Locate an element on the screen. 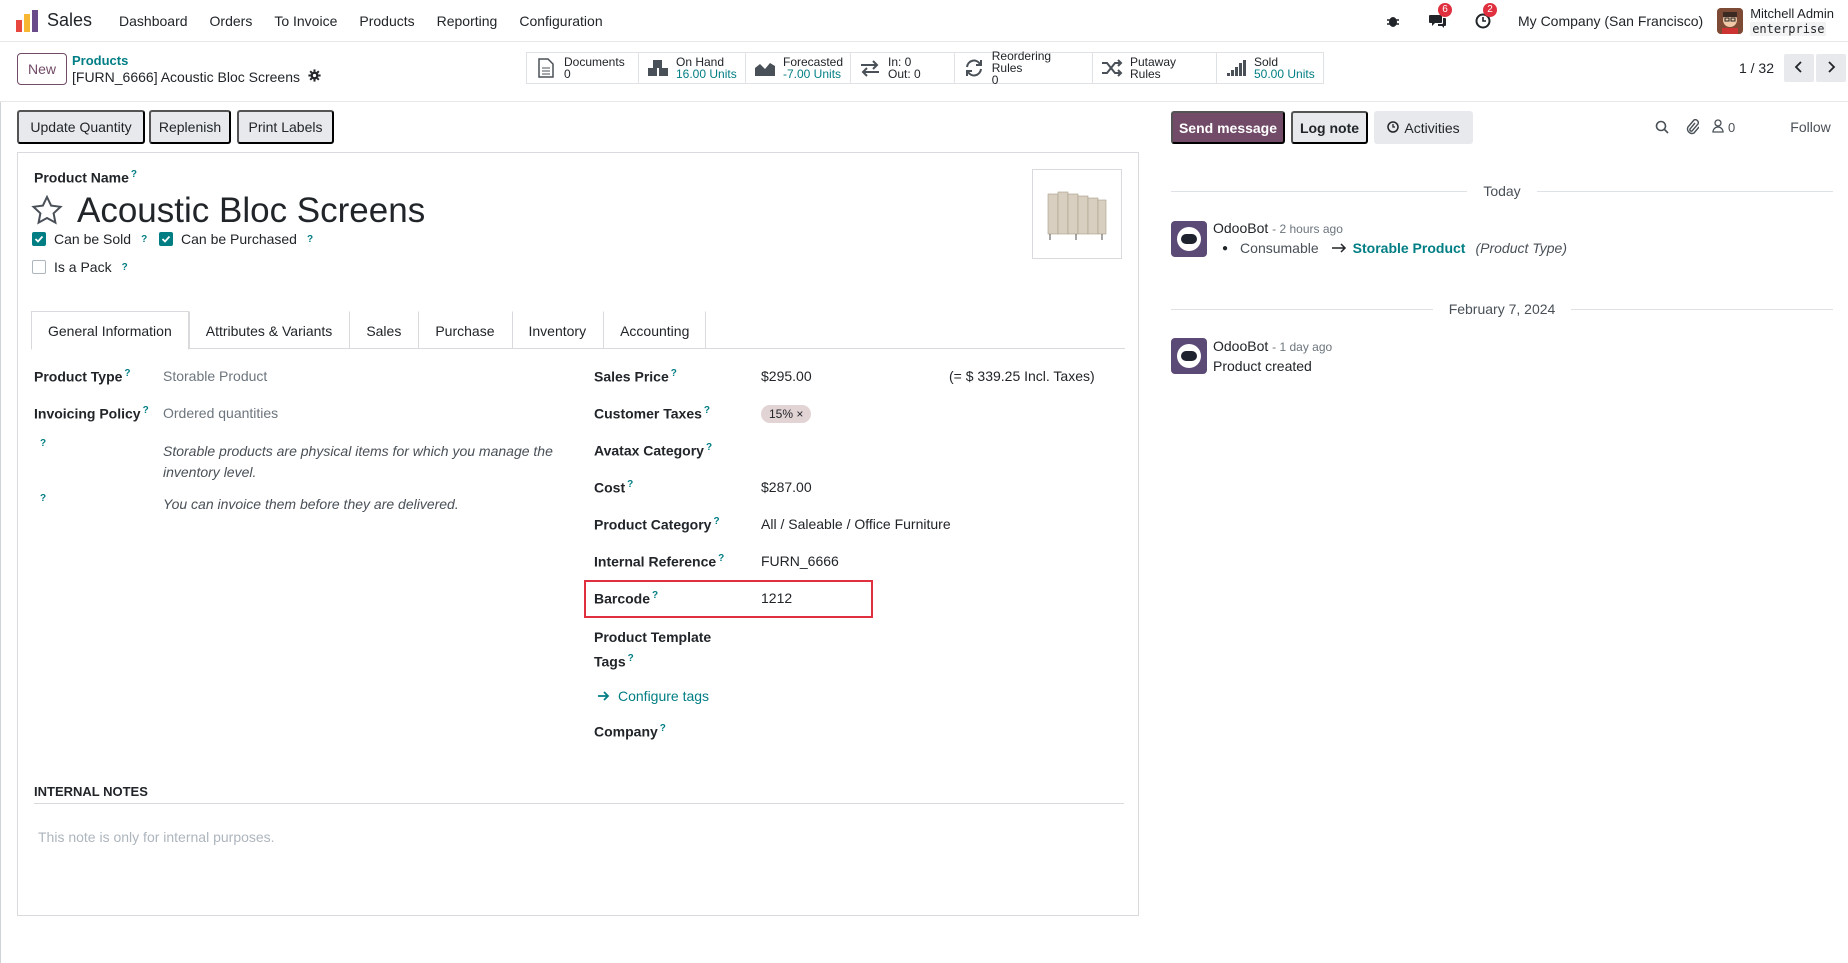 The width and height of the screenshot is (1848, 963). product-type-field: Storable Product is located at coordinates (215, 376).